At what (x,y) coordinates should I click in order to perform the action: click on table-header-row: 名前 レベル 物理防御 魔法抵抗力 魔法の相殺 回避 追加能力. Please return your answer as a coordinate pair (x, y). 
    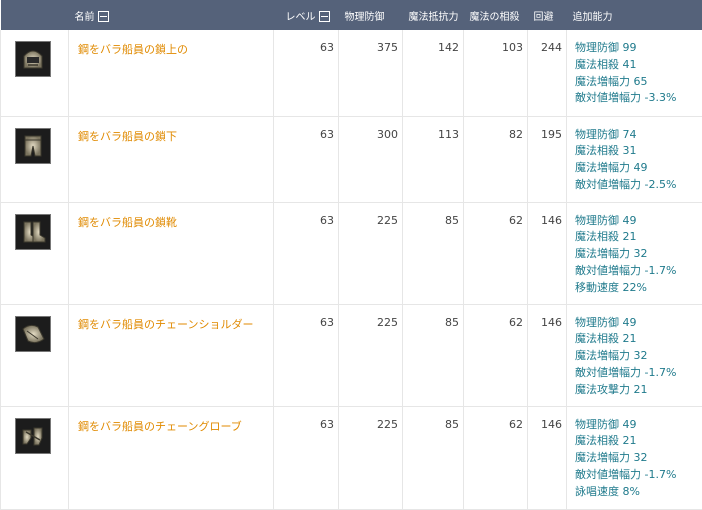
    Looking at the image, I should click on (351, 15).